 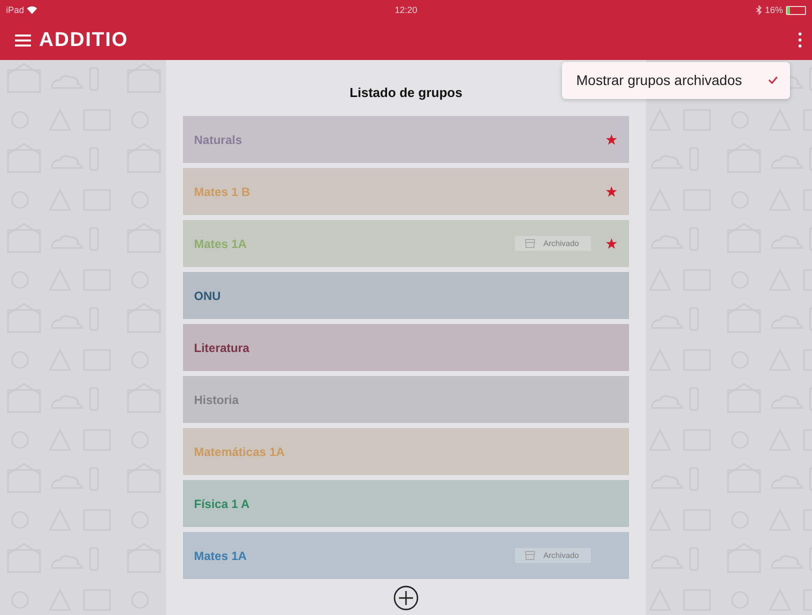 What do you see at coordinates (406, 10) in the screenshot?
I see `status-time: 12:20` at bounding box center [406, 10].